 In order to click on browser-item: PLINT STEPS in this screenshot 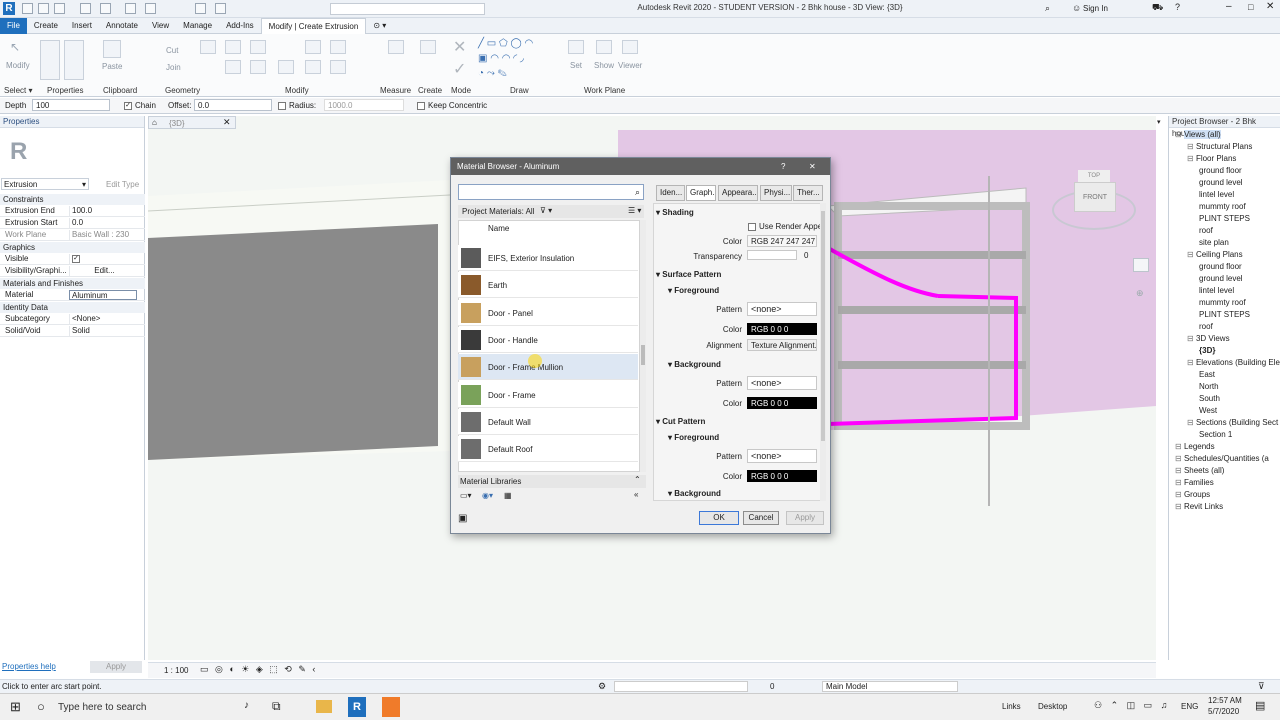, I will do `click(1224, 218)`.